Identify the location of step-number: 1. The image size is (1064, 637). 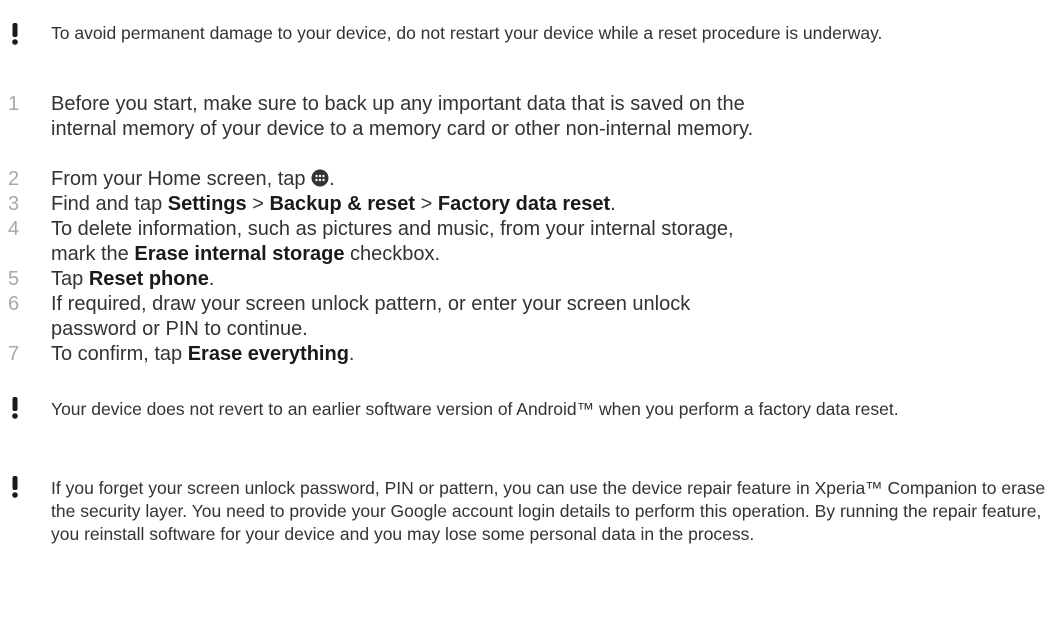
(14, 104).